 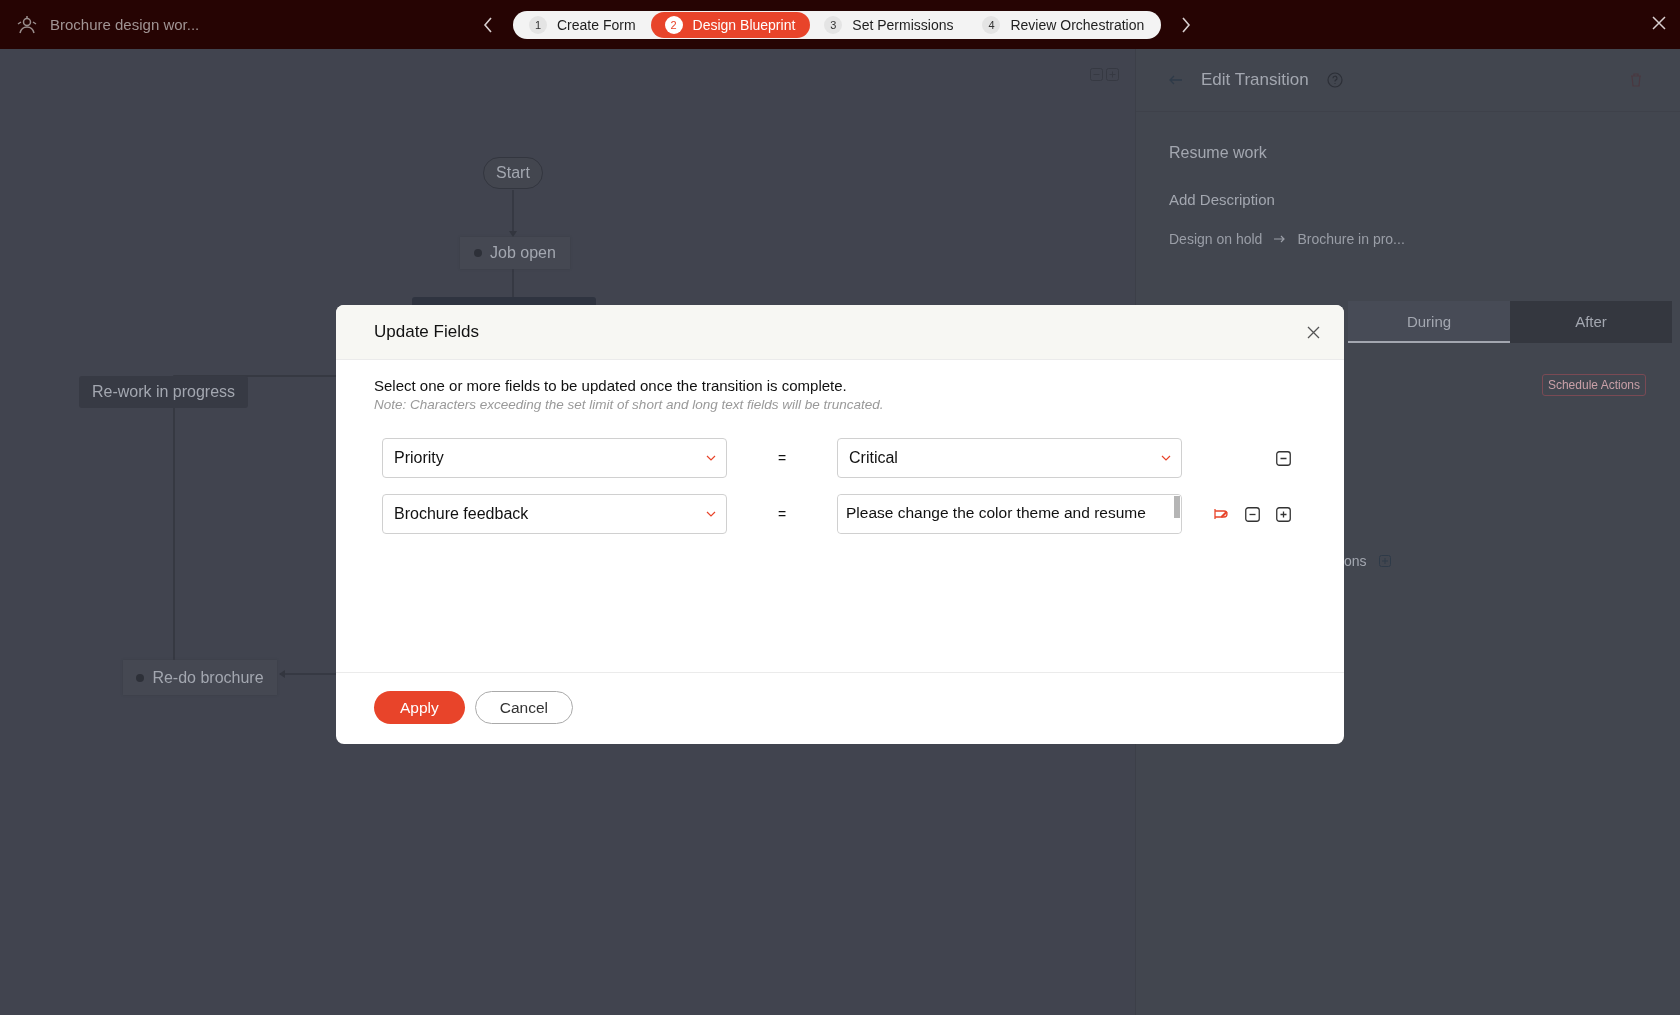 What do you see at coordinates (611, 385) in the screenshot?
I see `dialog-instructions: Select one or more fields to be updated once the transition is complete.` at bounding box center [611, 385].